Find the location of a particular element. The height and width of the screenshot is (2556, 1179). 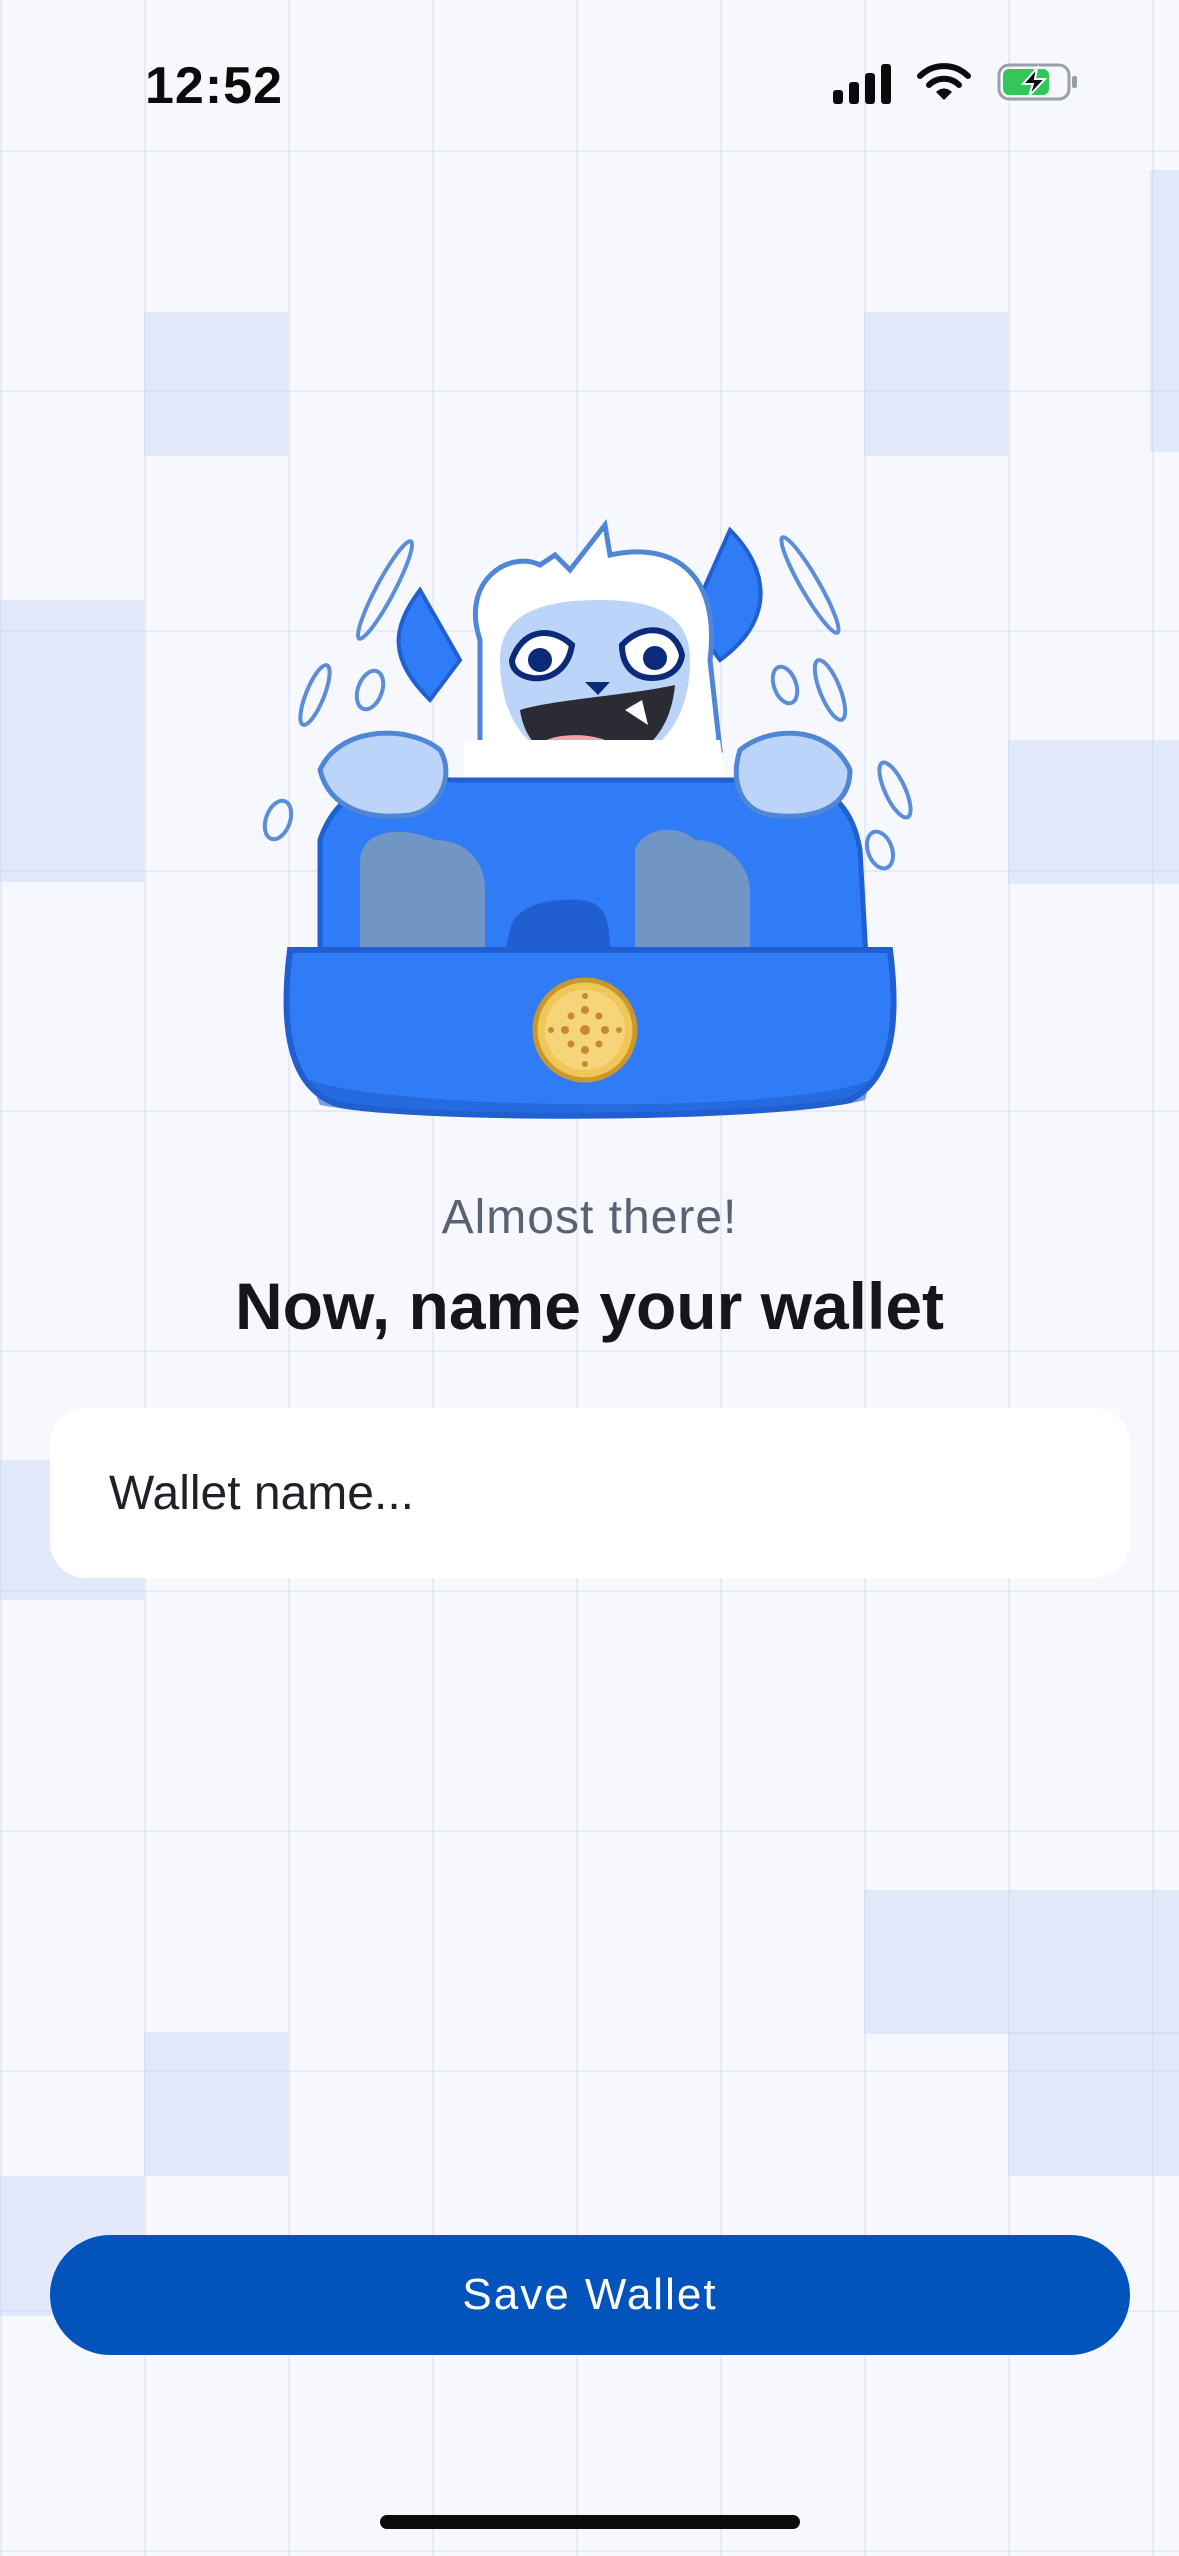

save-wallet-button: Save Wallet is located at coordinates (590, 2295).